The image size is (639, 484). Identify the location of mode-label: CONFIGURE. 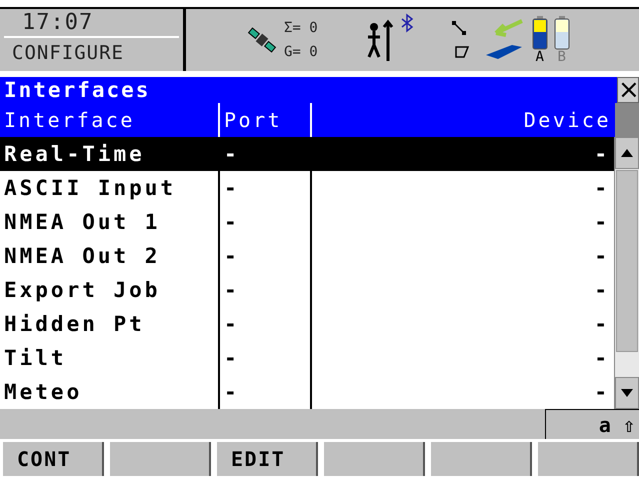
(68, 53).